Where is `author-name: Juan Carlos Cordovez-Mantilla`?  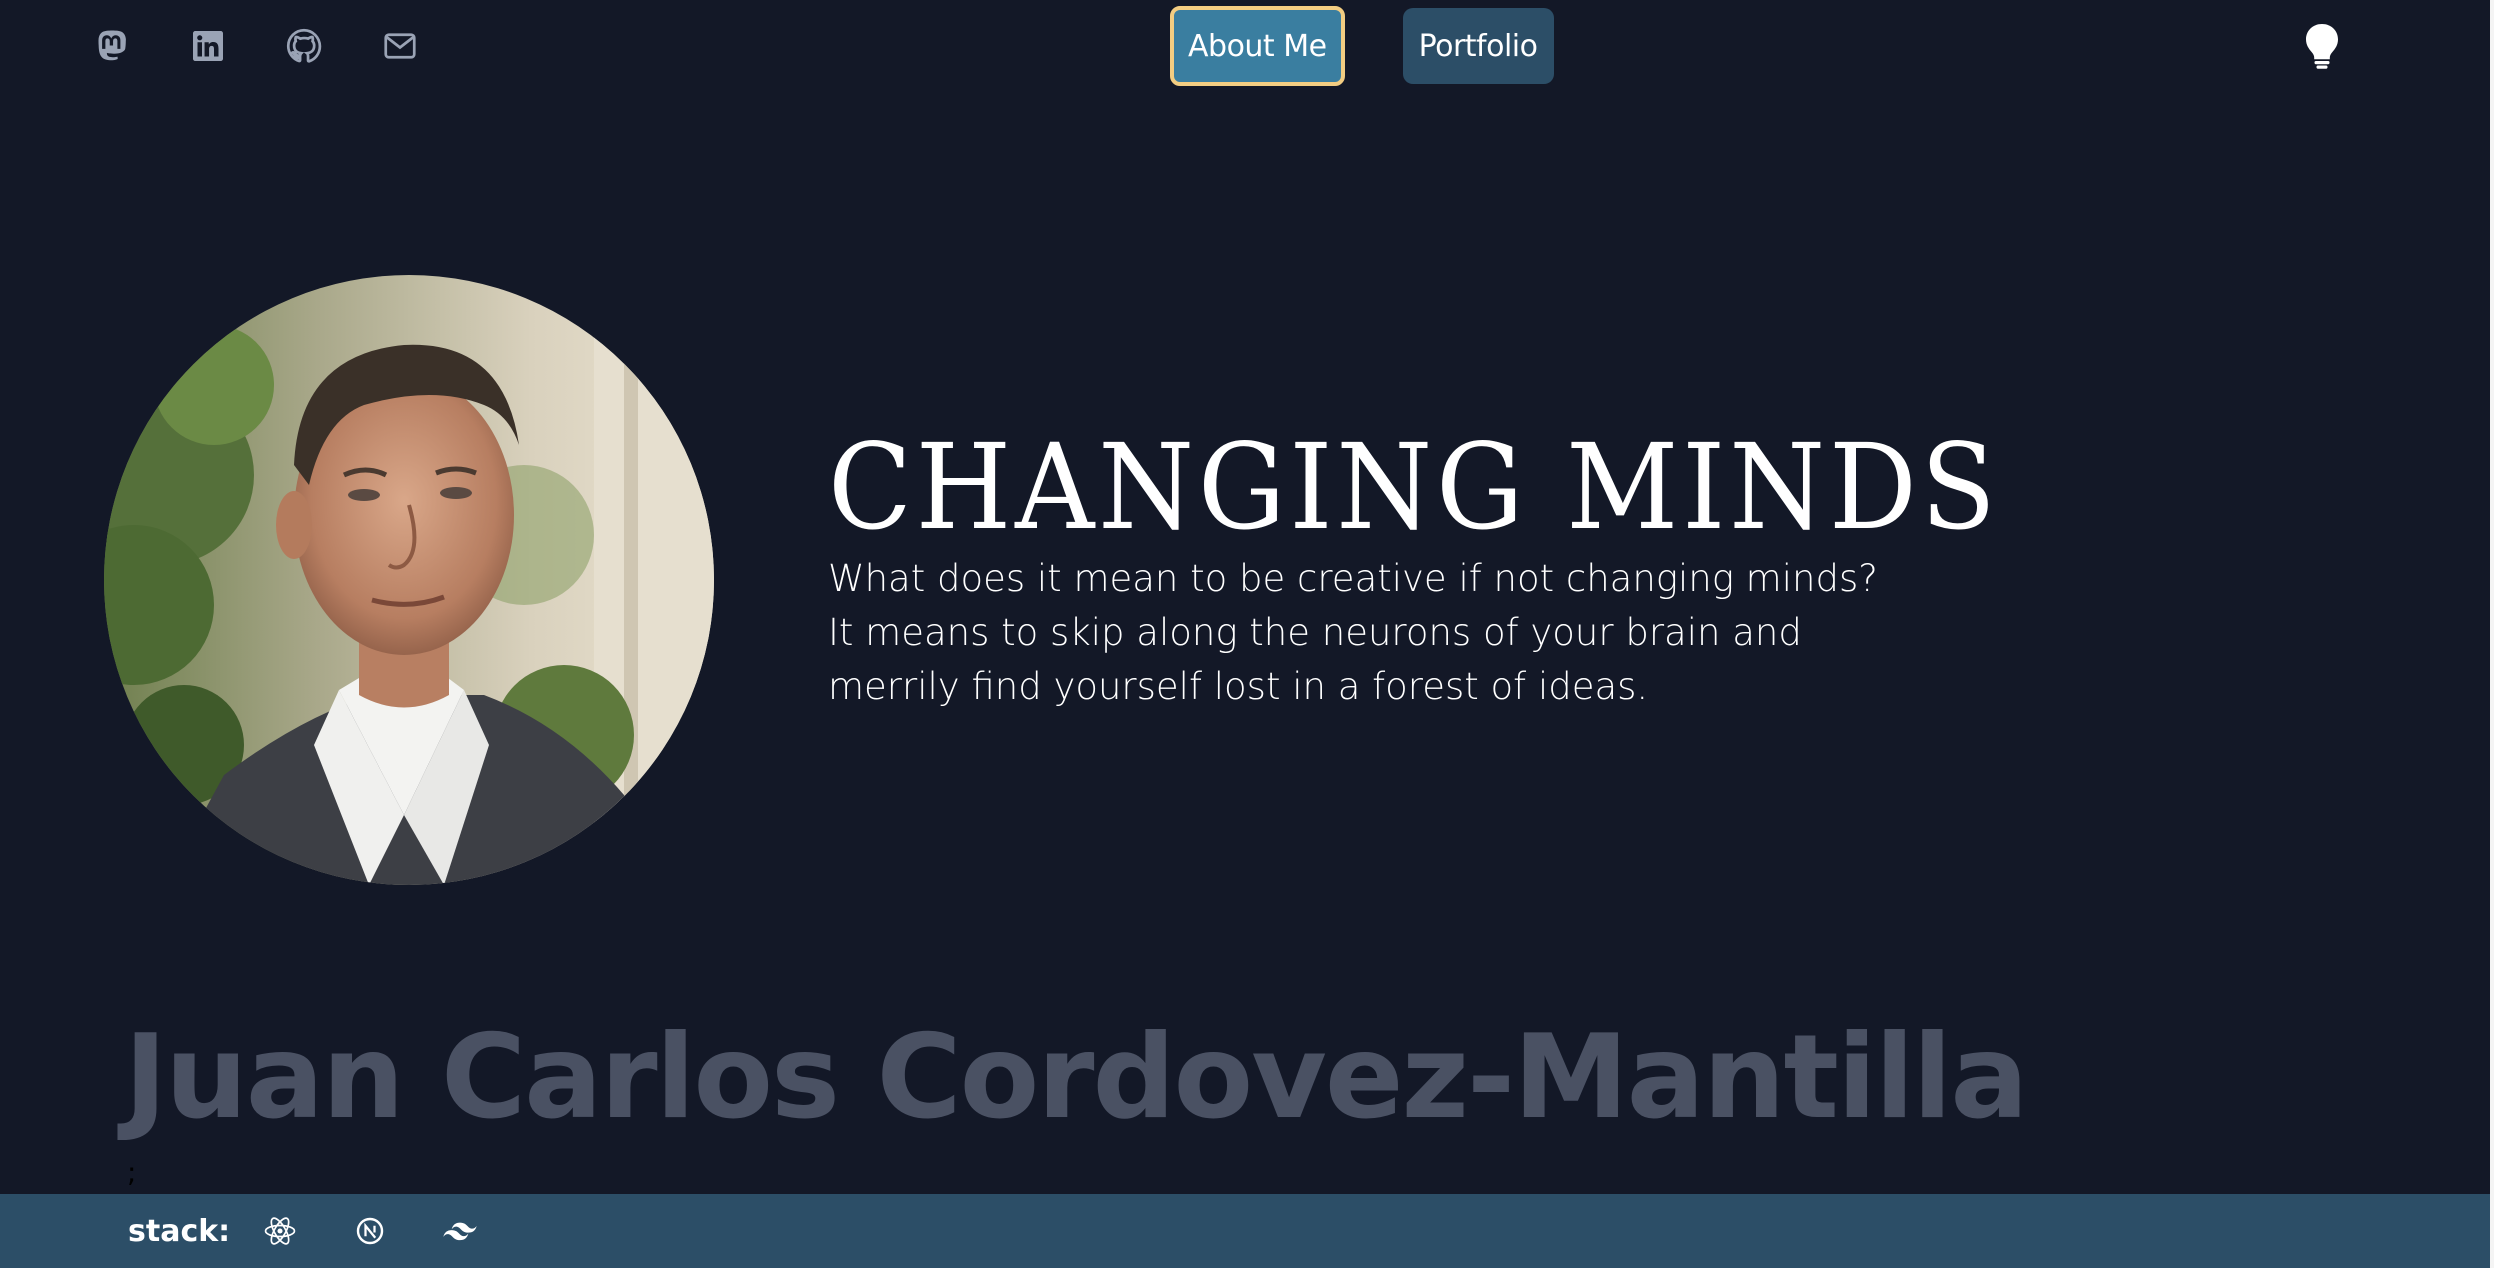 author-name: Juan Carlos Cordovez-Mantilla is located at coordinates (1076, 1077).